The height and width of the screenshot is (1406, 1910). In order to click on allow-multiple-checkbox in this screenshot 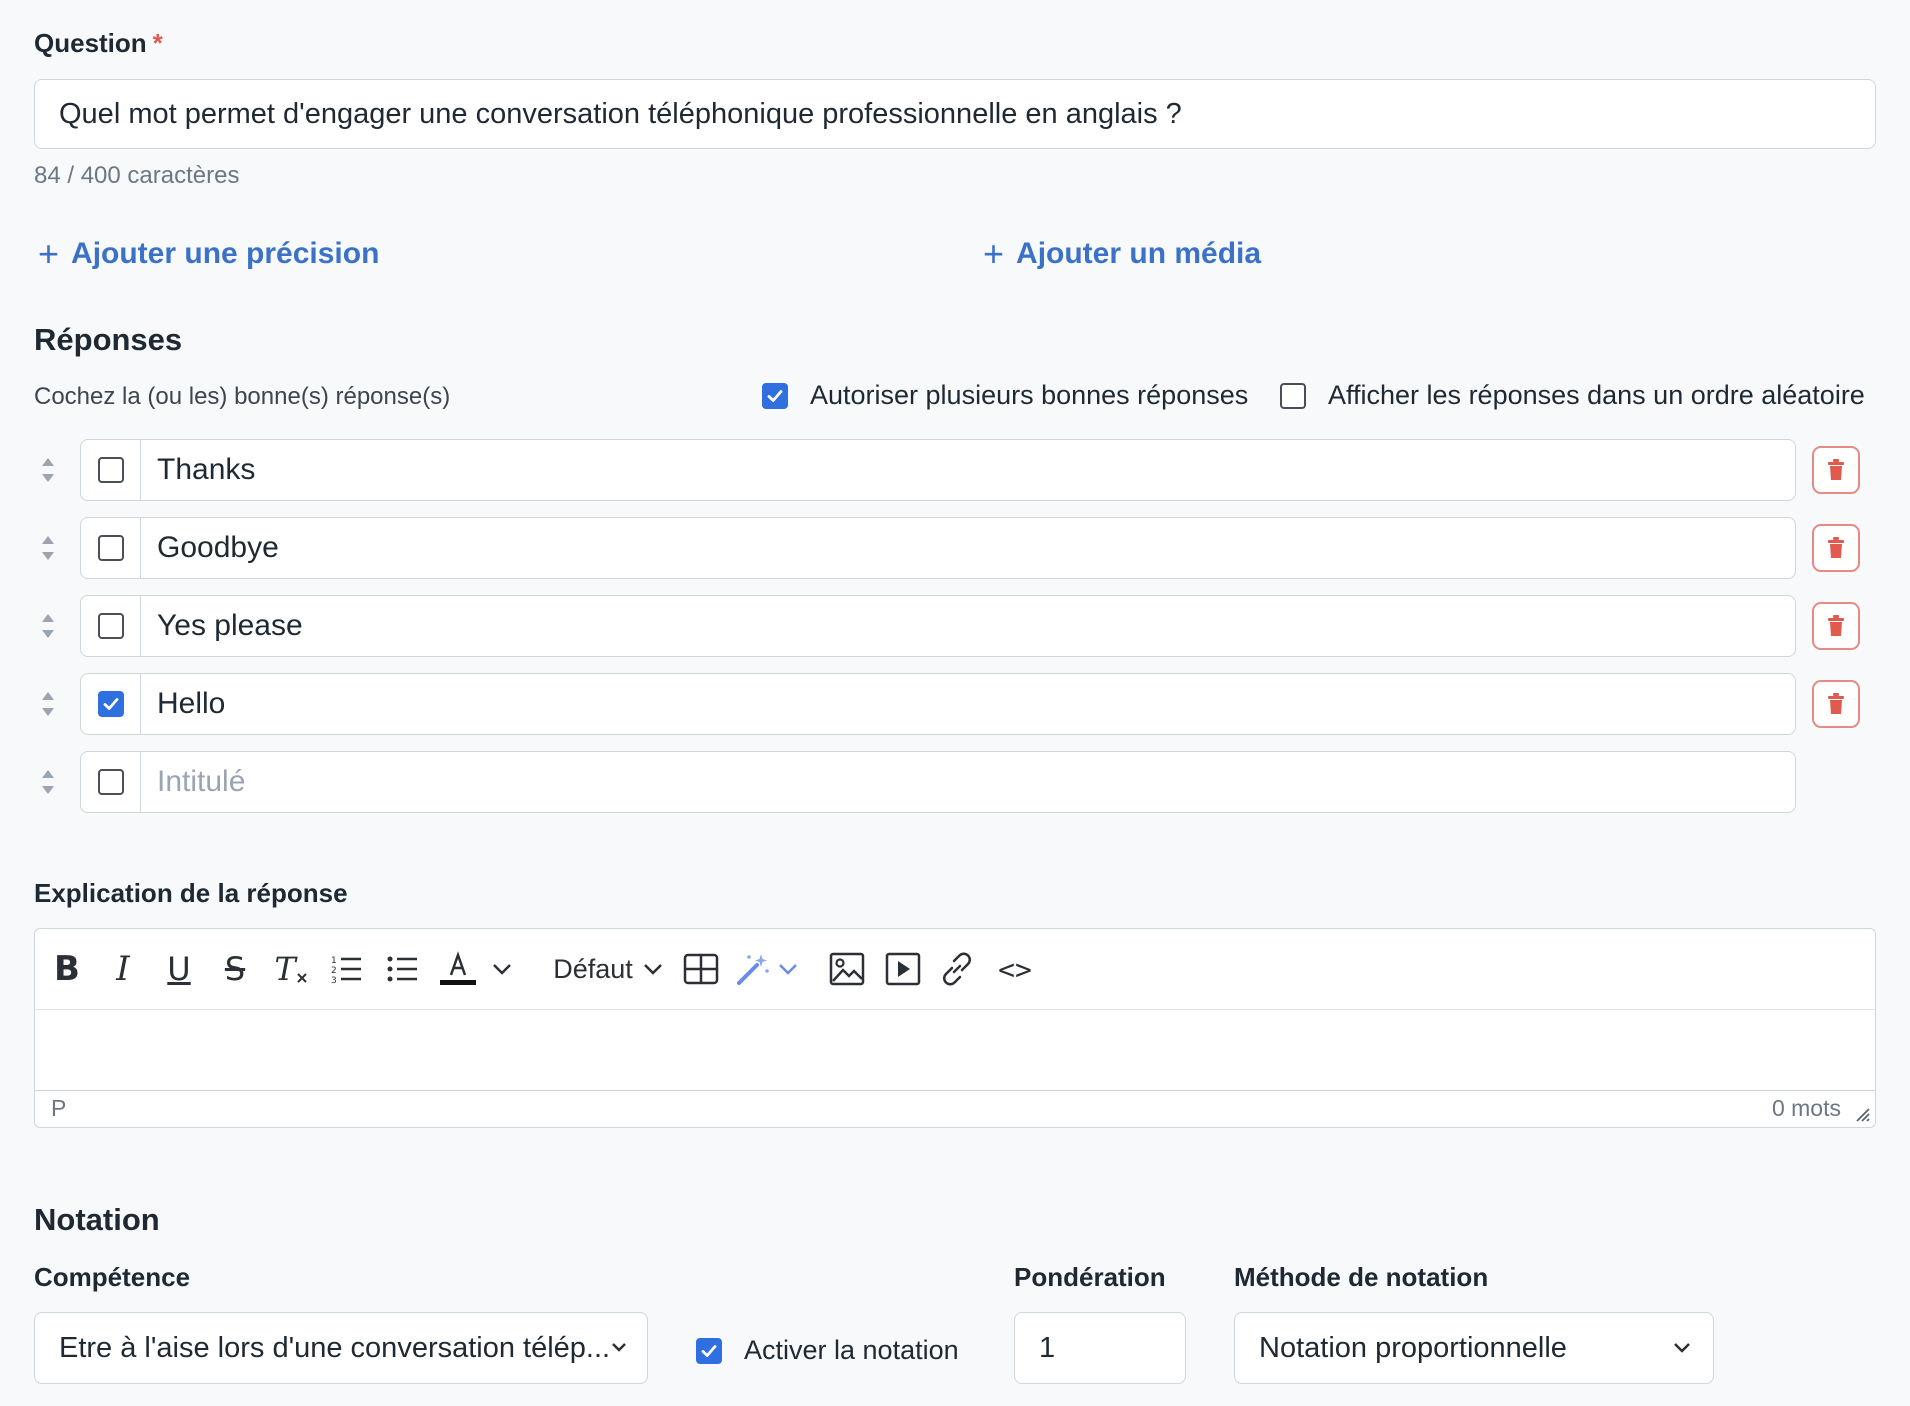, I will do `click(775, 395)`.